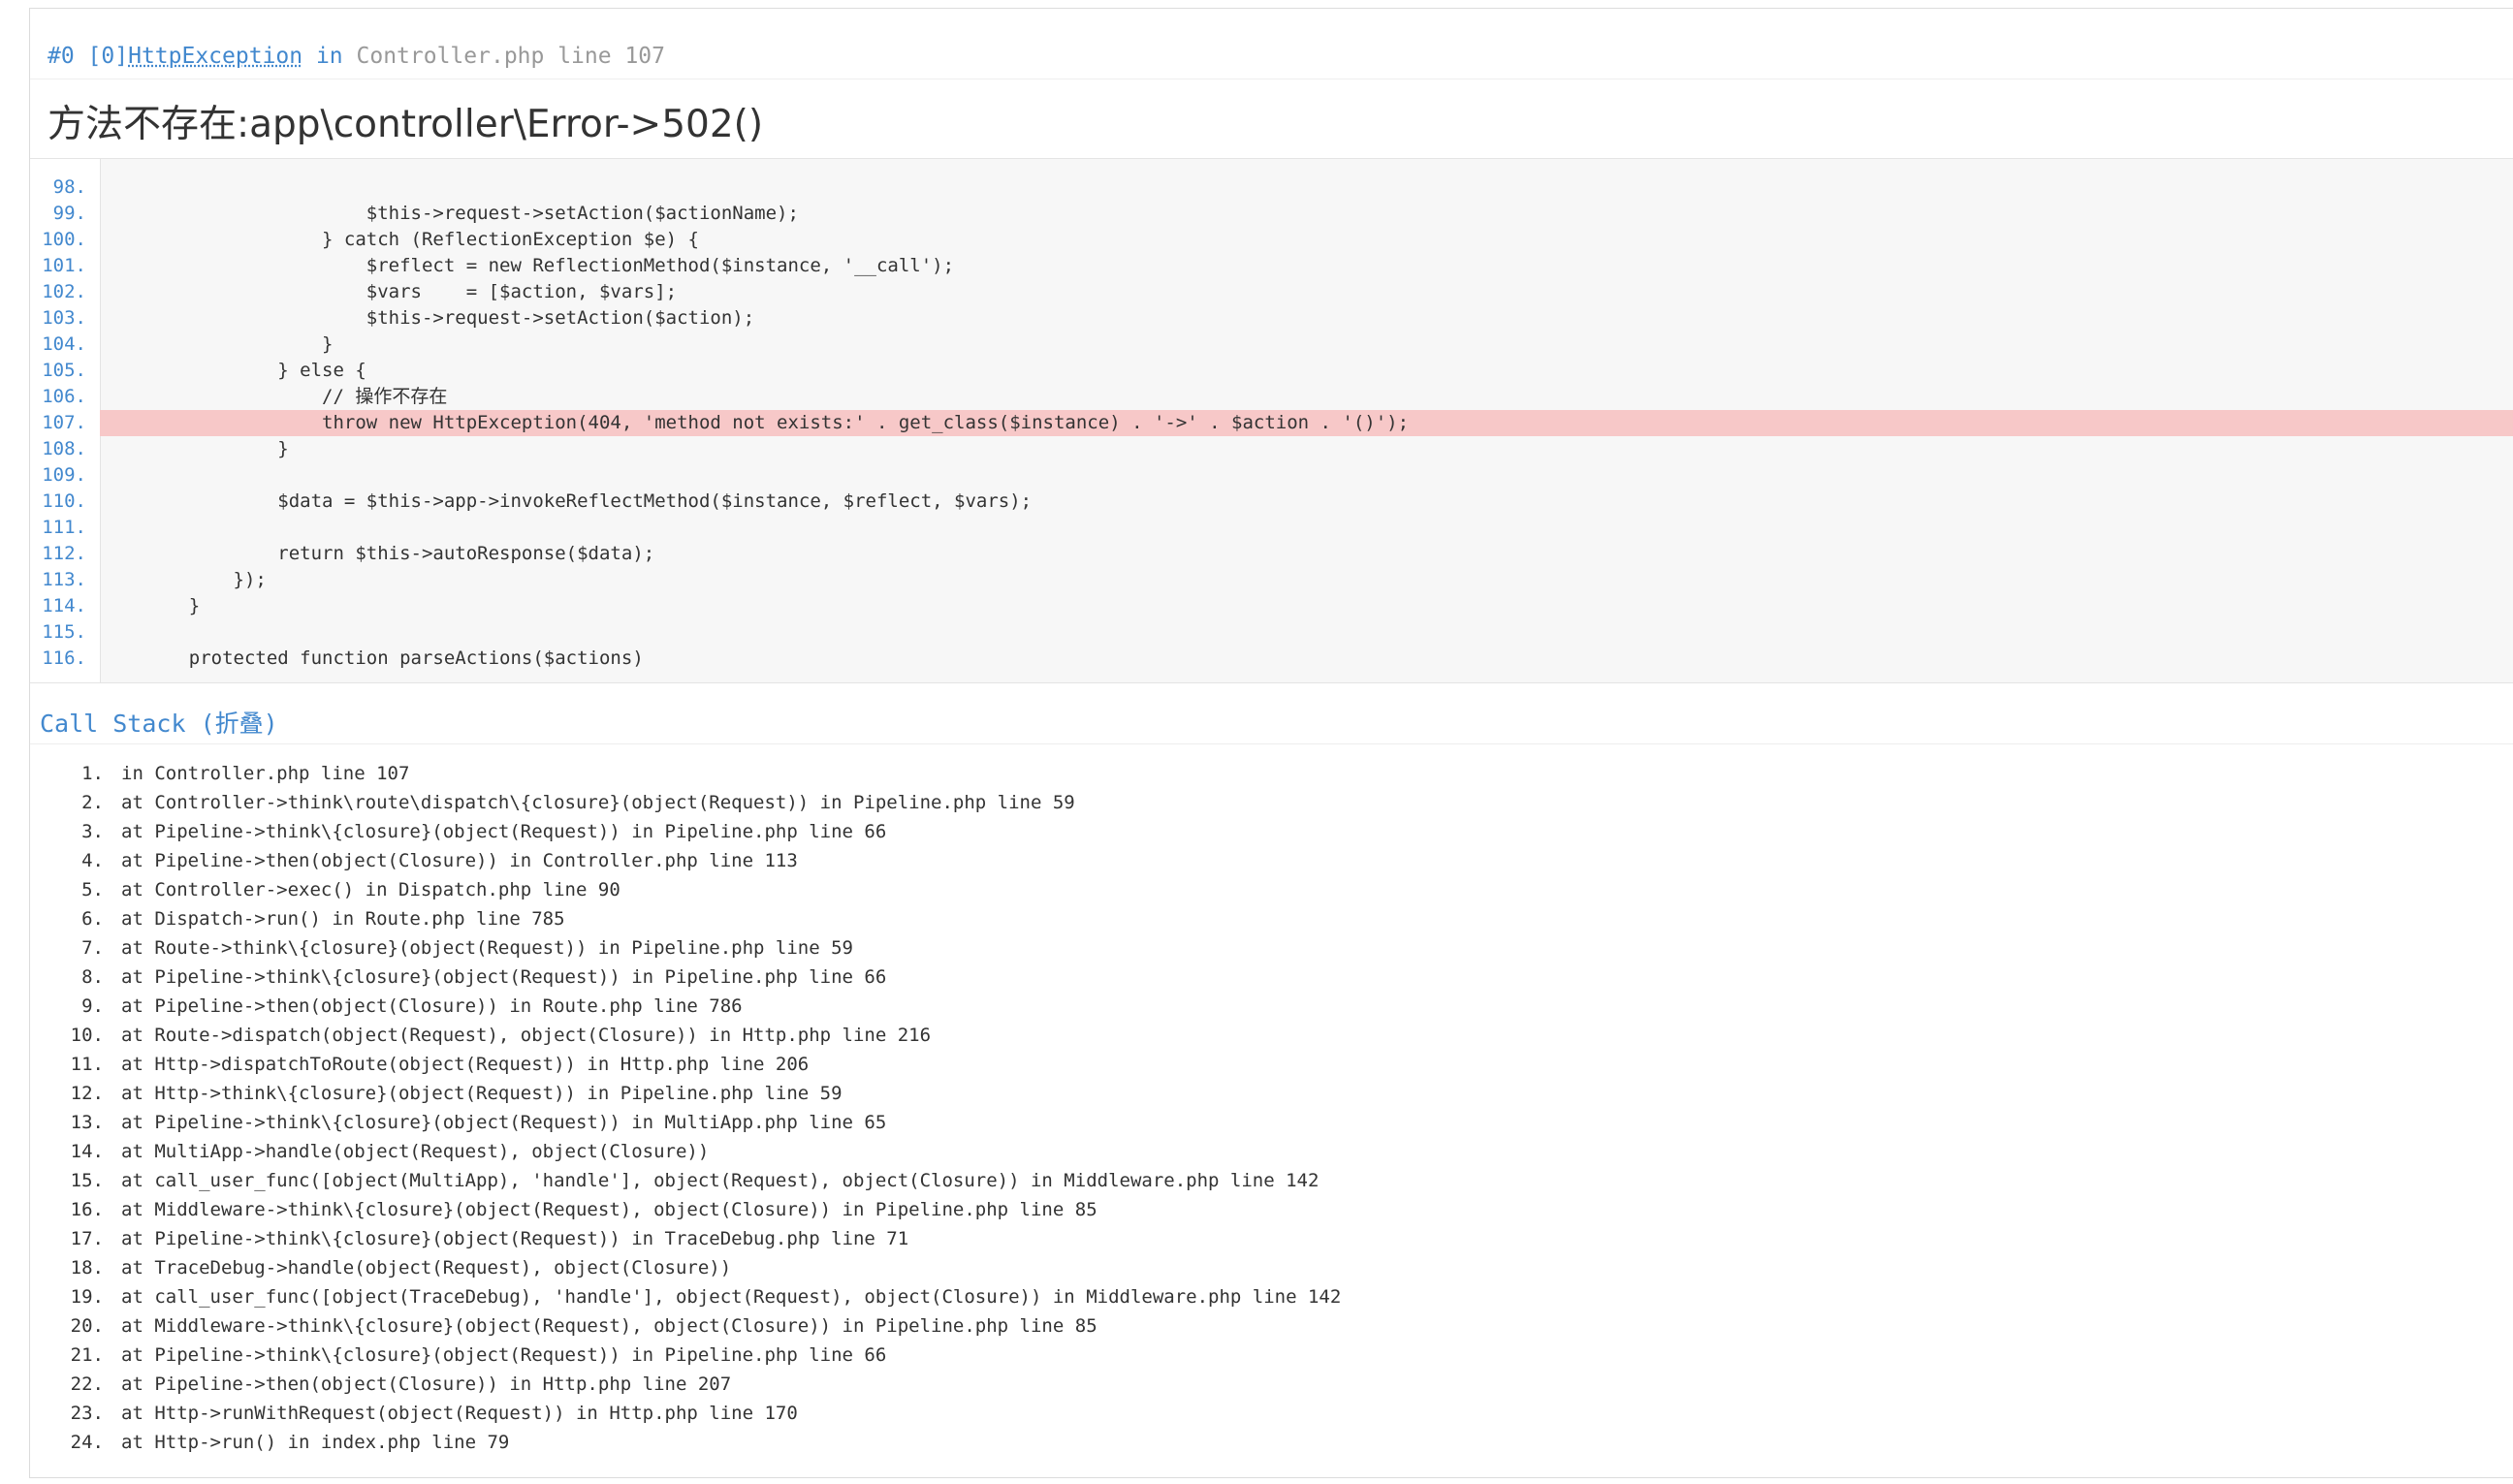  Describe the element at coordinates (1271, 580) in the screenshot. I see `code-line: 113. });` at that location.